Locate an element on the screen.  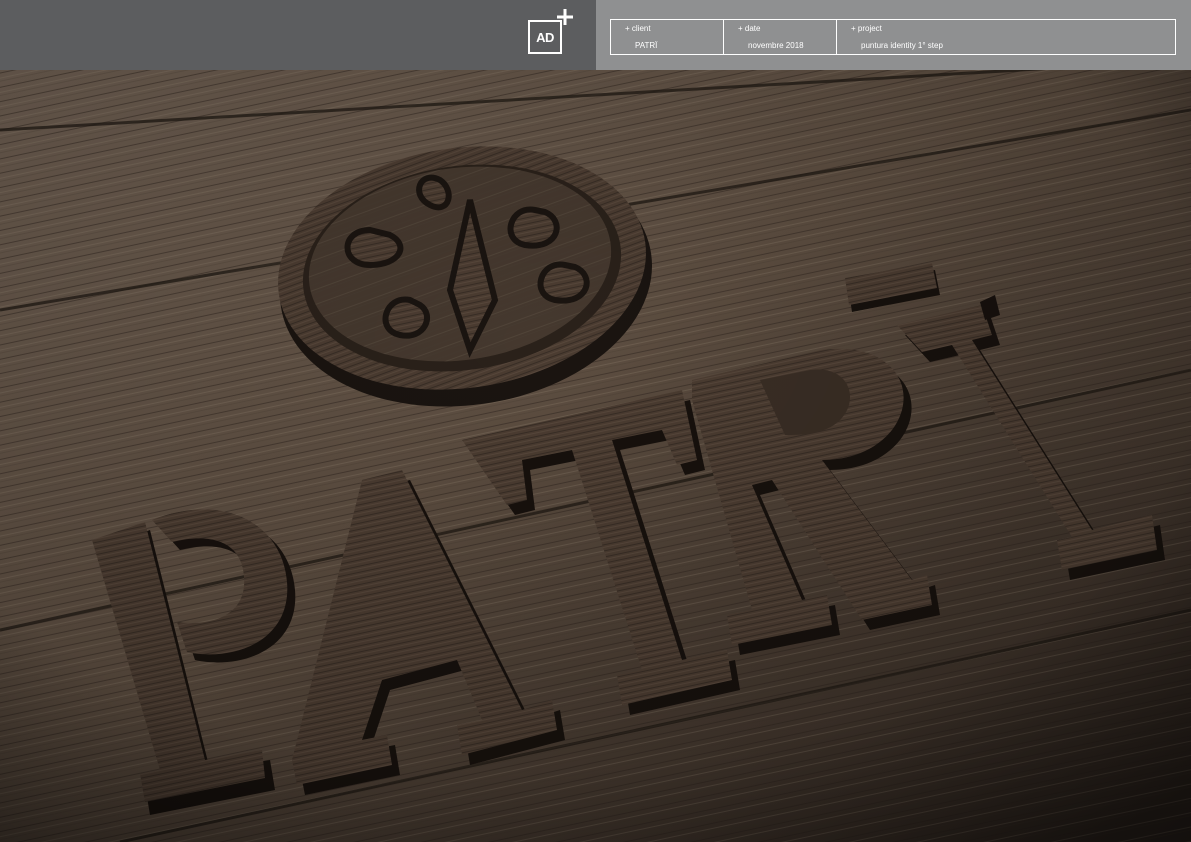
header-left-panel is located at coordinates (298, 35).